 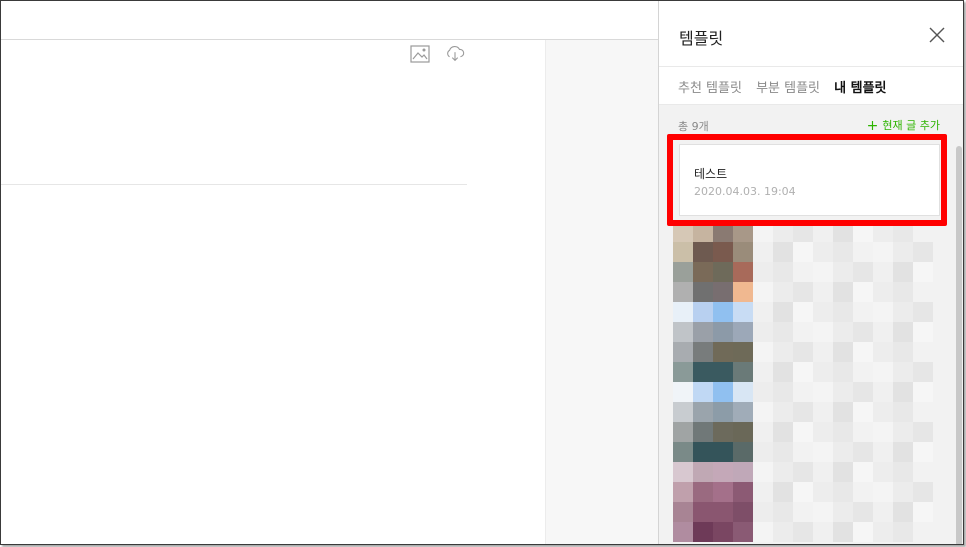 What do you see at coordinates (420, 54) in the screenshot?
I see `image-icon` at bounding box center [420, 54].